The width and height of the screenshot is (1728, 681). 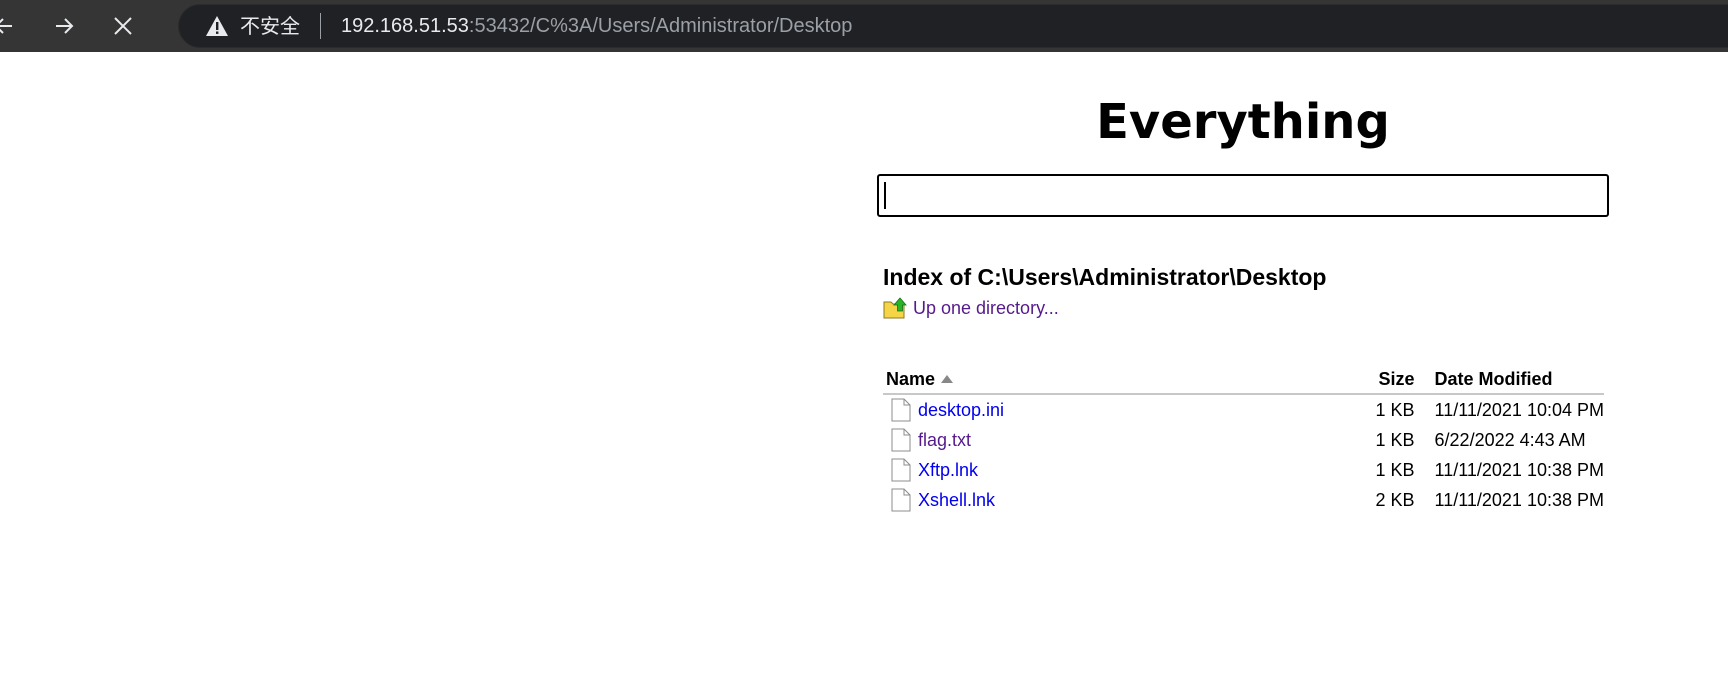 What do you see at coordinates (911, 378) in the screenshot?
I see `column-header-name-label: Name` at bounding box center [911, 378].